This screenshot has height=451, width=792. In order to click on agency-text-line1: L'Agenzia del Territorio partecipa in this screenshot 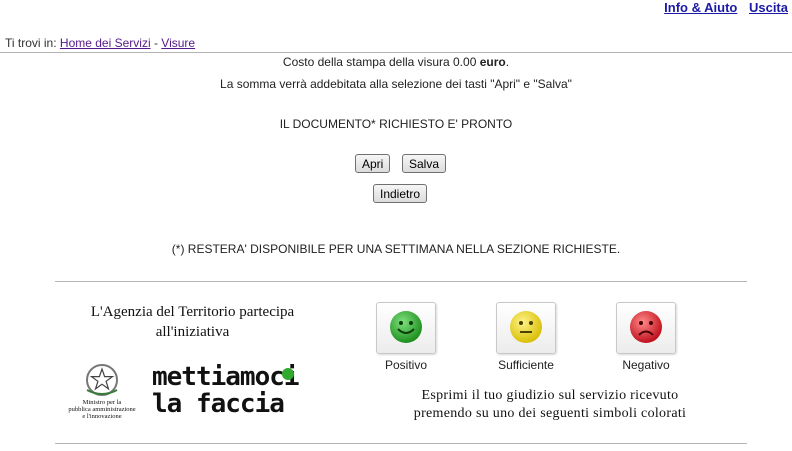, I will do `click(192, 312)`.